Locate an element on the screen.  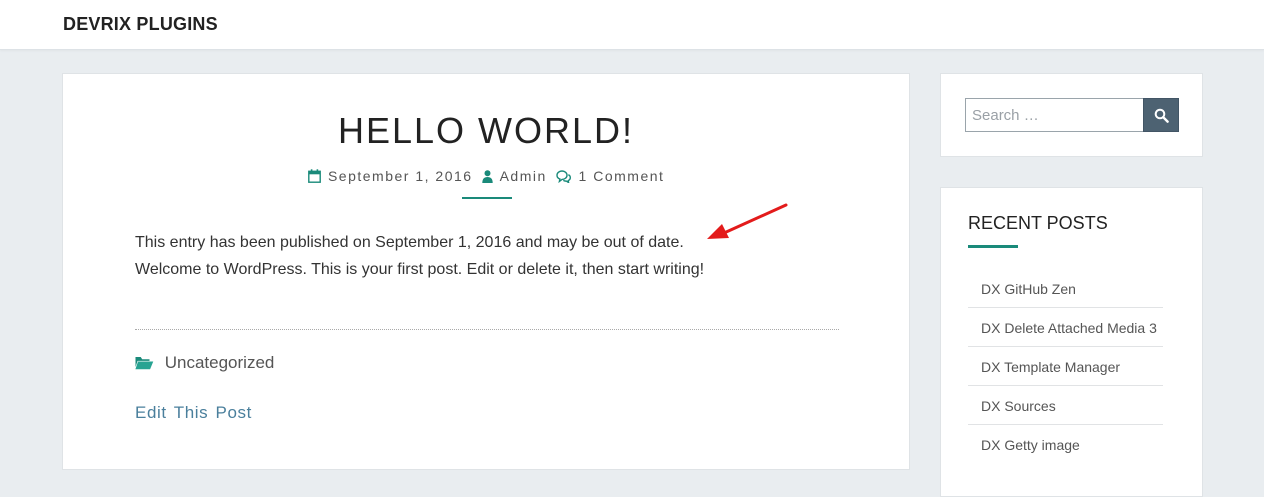
search-input is located at coordinates (1055, 115).